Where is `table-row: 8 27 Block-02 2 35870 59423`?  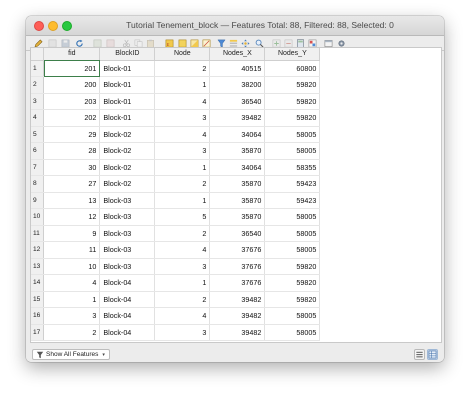
table-row: 8 27 Block-02 2 35870 59423 is located at coordinates (235, 184).